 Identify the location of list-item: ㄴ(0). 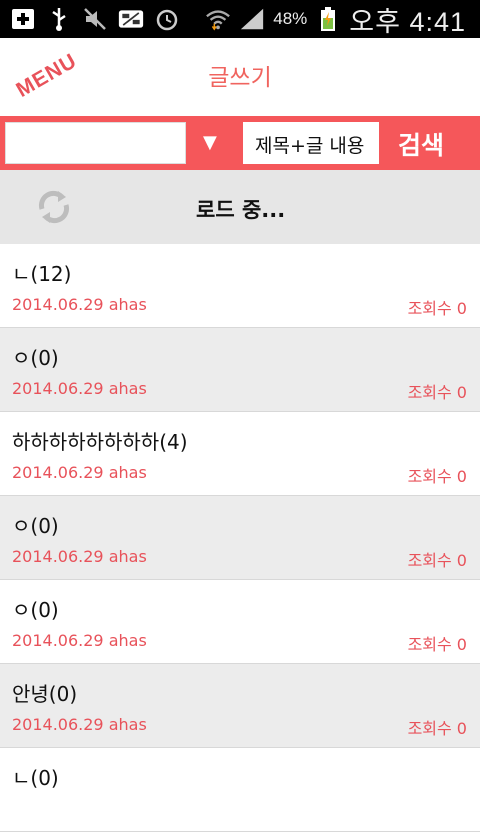
(240, 790).